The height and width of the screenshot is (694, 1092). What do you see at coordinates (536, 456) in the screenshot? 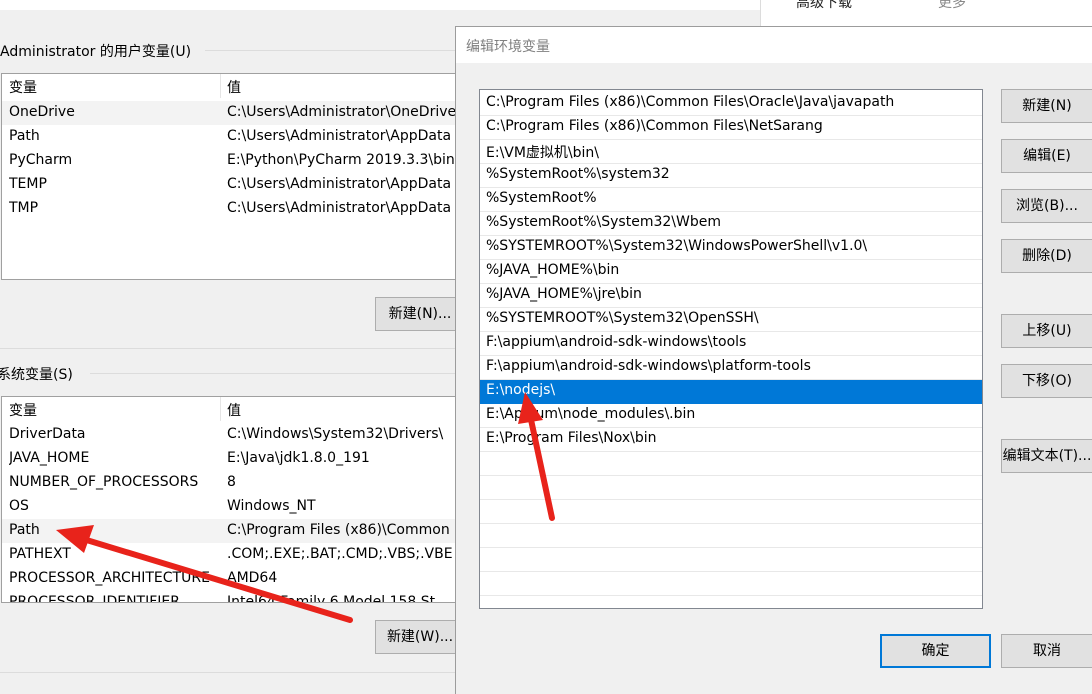
I see `arrow-to-nodejs-entry-icon` at bounding box center [536, 456].